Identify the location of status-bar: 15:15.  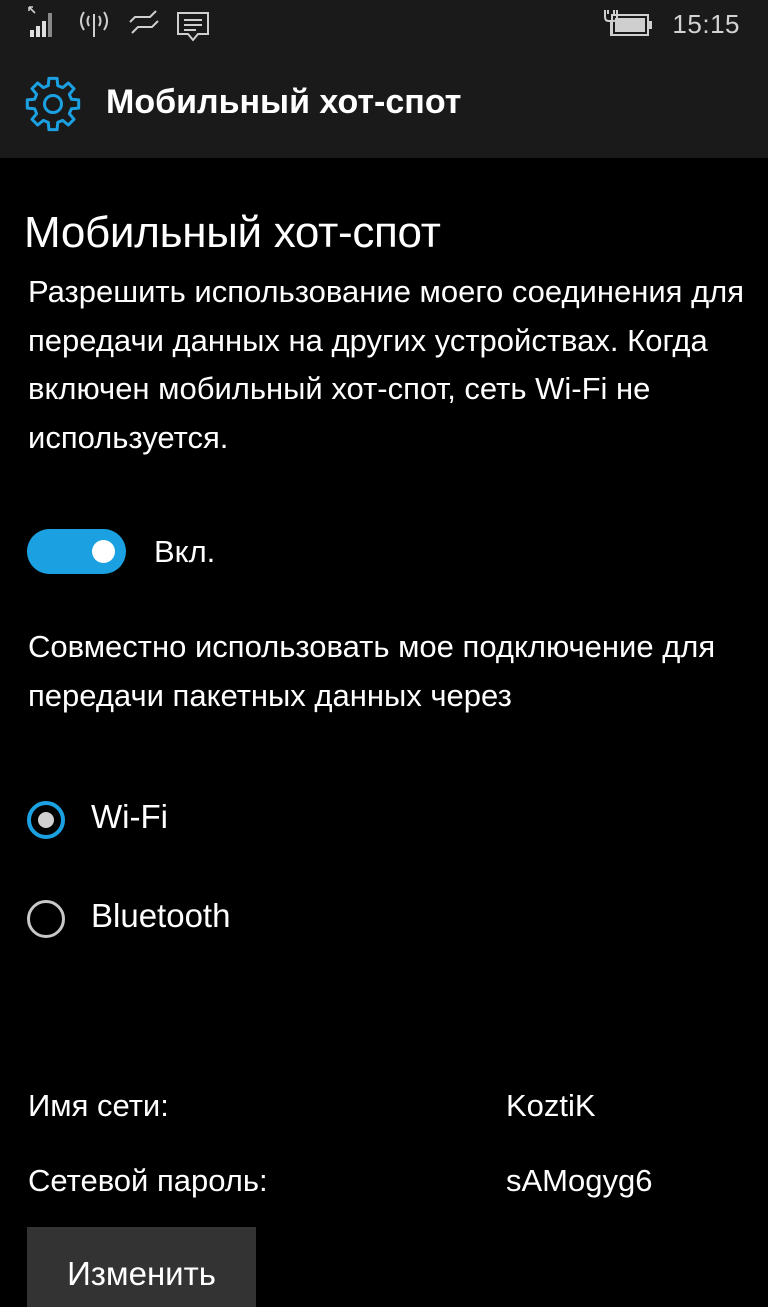
(384, 25).